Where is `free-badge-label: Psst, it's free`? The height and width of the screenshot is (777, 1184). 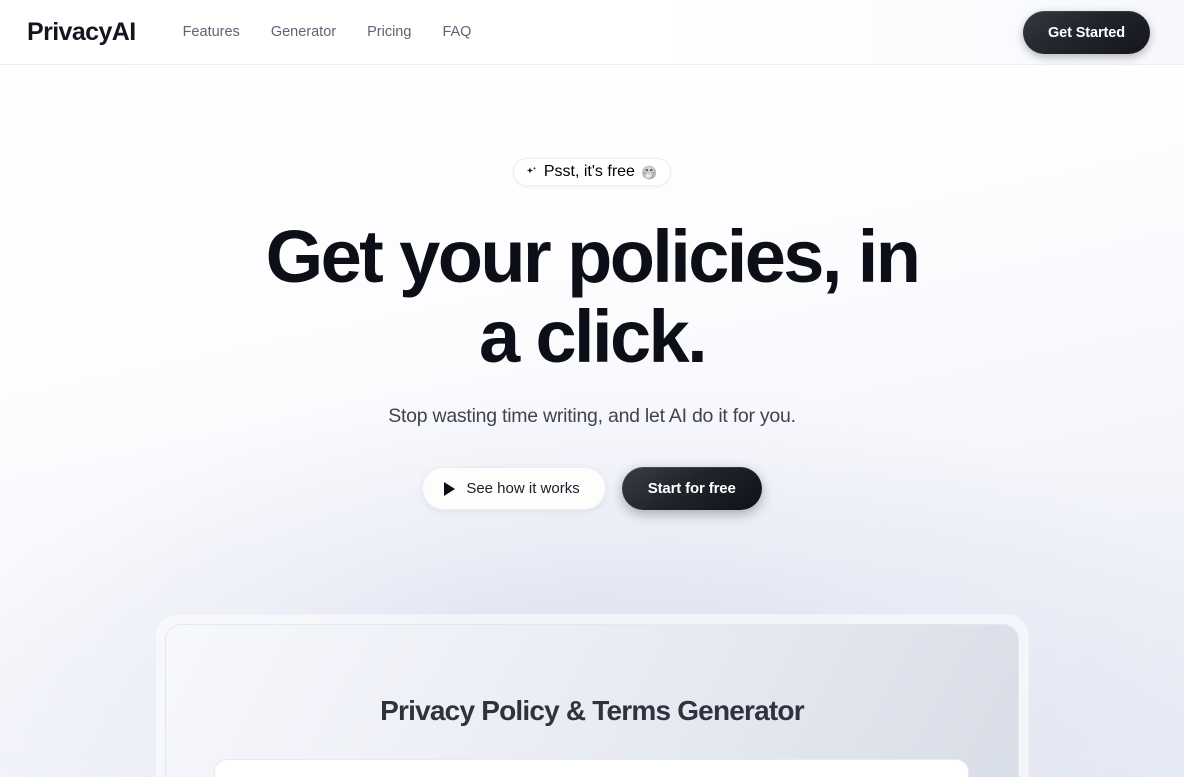 free-badge-label: Psst, it's free is located at coordinates (589, 171).